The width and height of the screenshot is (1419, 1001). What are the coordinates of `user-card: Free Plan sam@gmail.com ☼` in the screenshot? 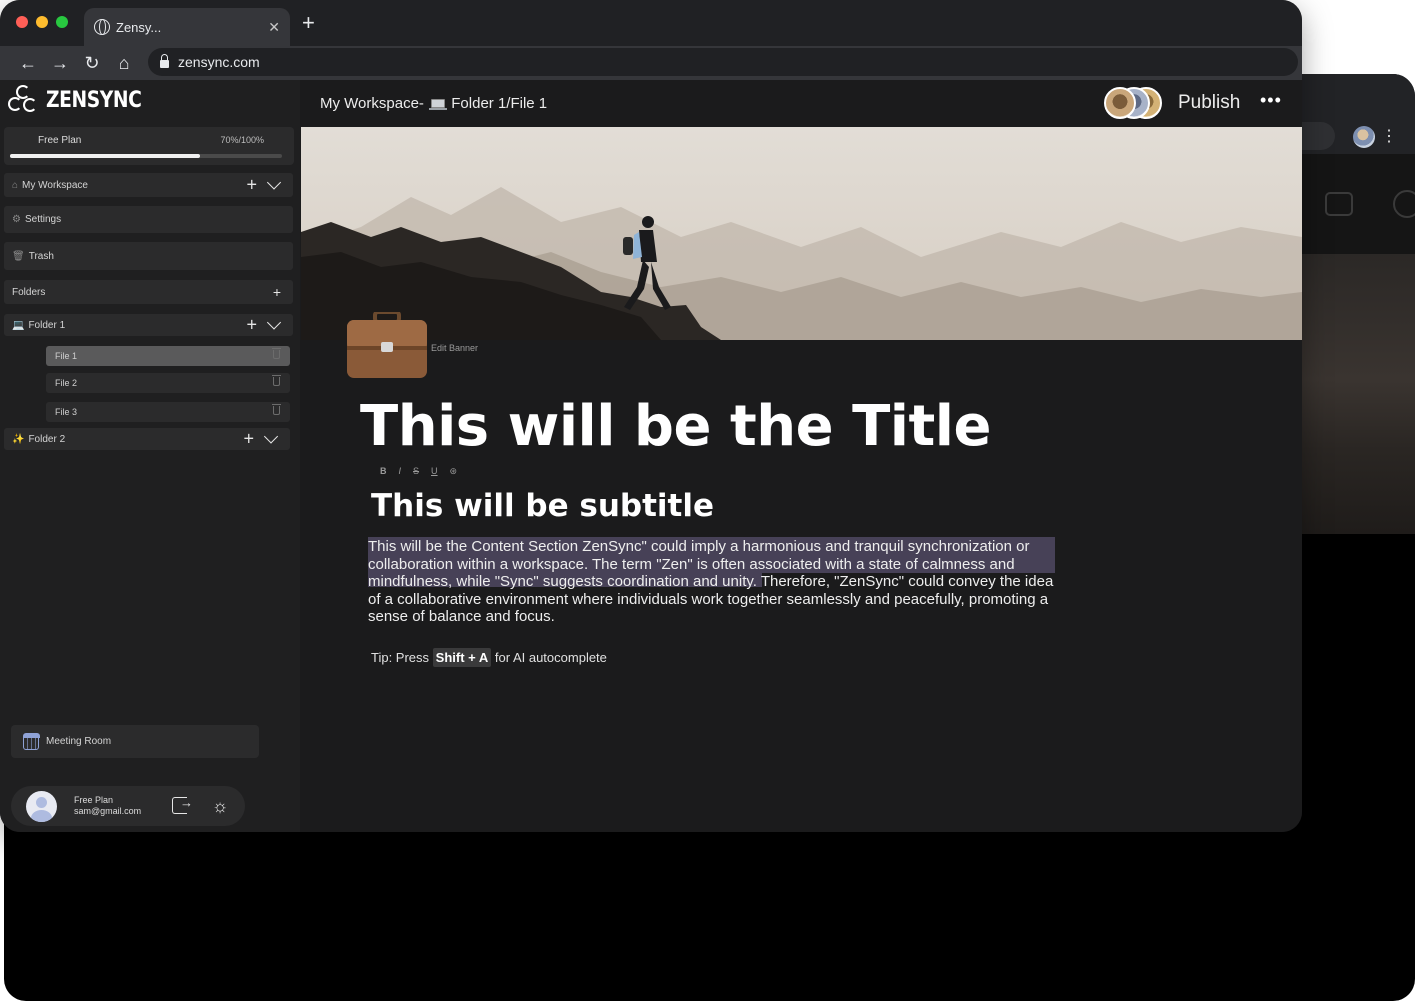 It's located at (128, 806).